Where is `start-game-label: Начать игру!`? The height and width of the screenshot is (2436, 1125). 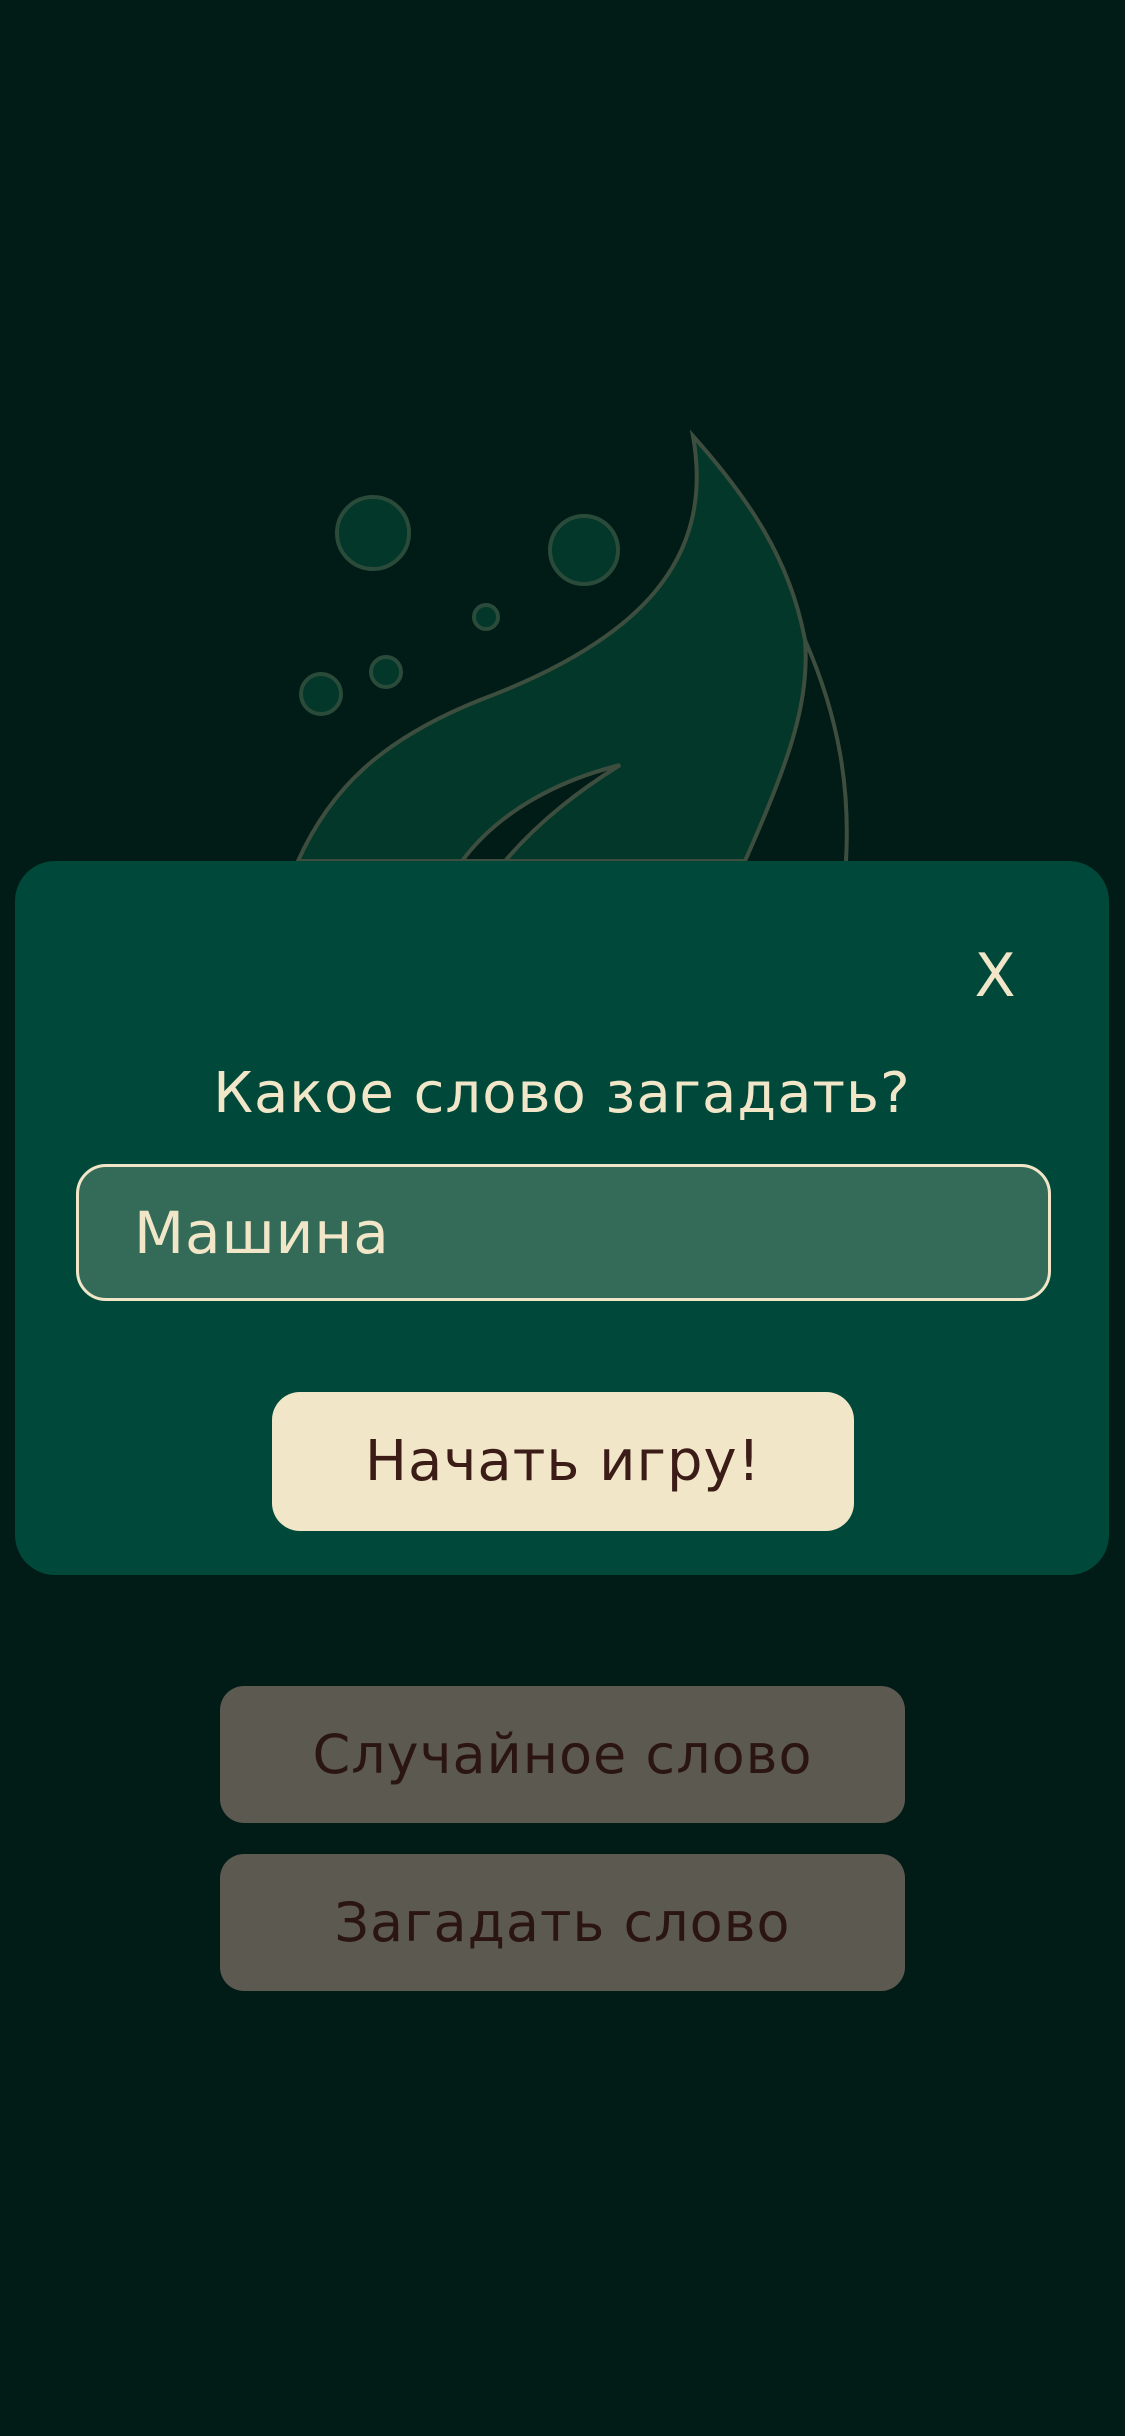
start-game-label: Начать игру! is located at coordinates (563, 1461).